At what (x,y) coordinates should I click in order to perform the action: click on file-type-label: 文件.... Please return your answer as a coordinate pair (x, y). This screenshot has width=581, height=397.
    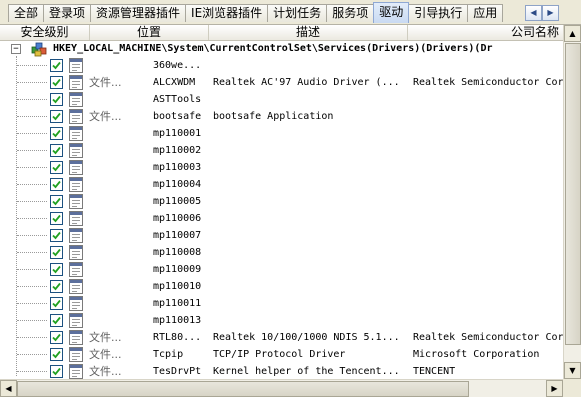
    Looking at the image, I should click on (105, 116).